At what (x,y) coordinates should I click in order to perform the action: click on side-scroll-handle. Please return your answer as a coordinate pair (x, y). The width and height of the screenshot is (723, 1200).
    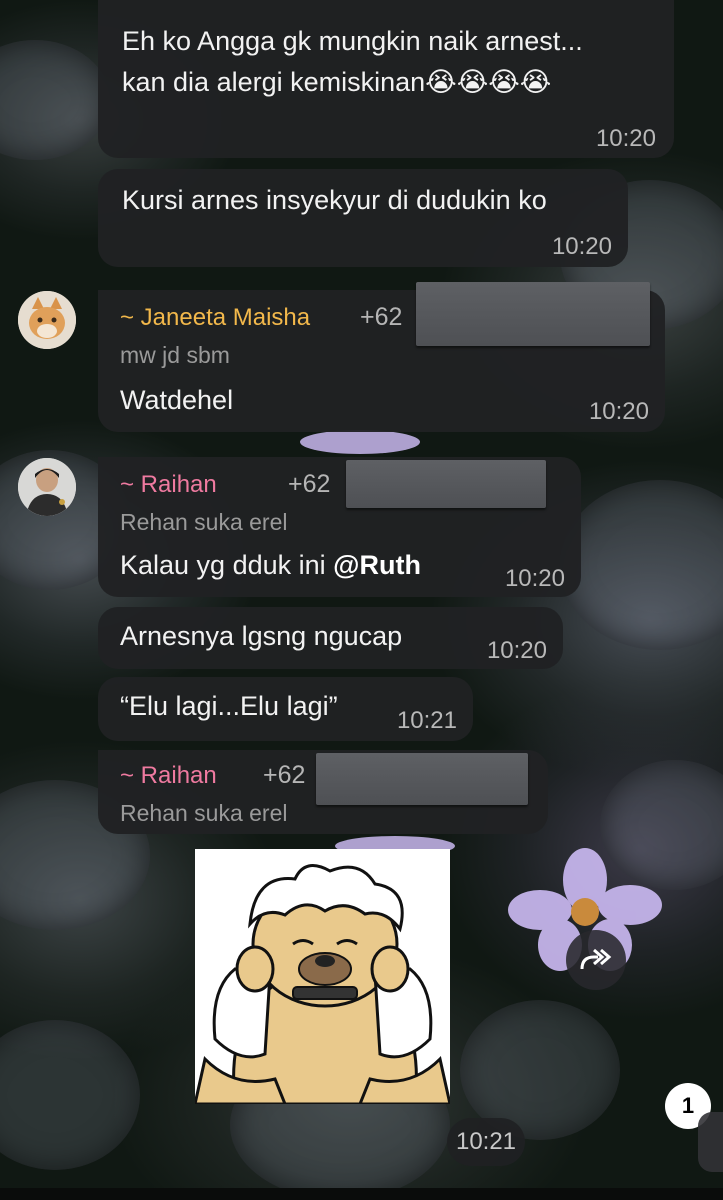
    Looking at the image, I should click on (710, 1142).